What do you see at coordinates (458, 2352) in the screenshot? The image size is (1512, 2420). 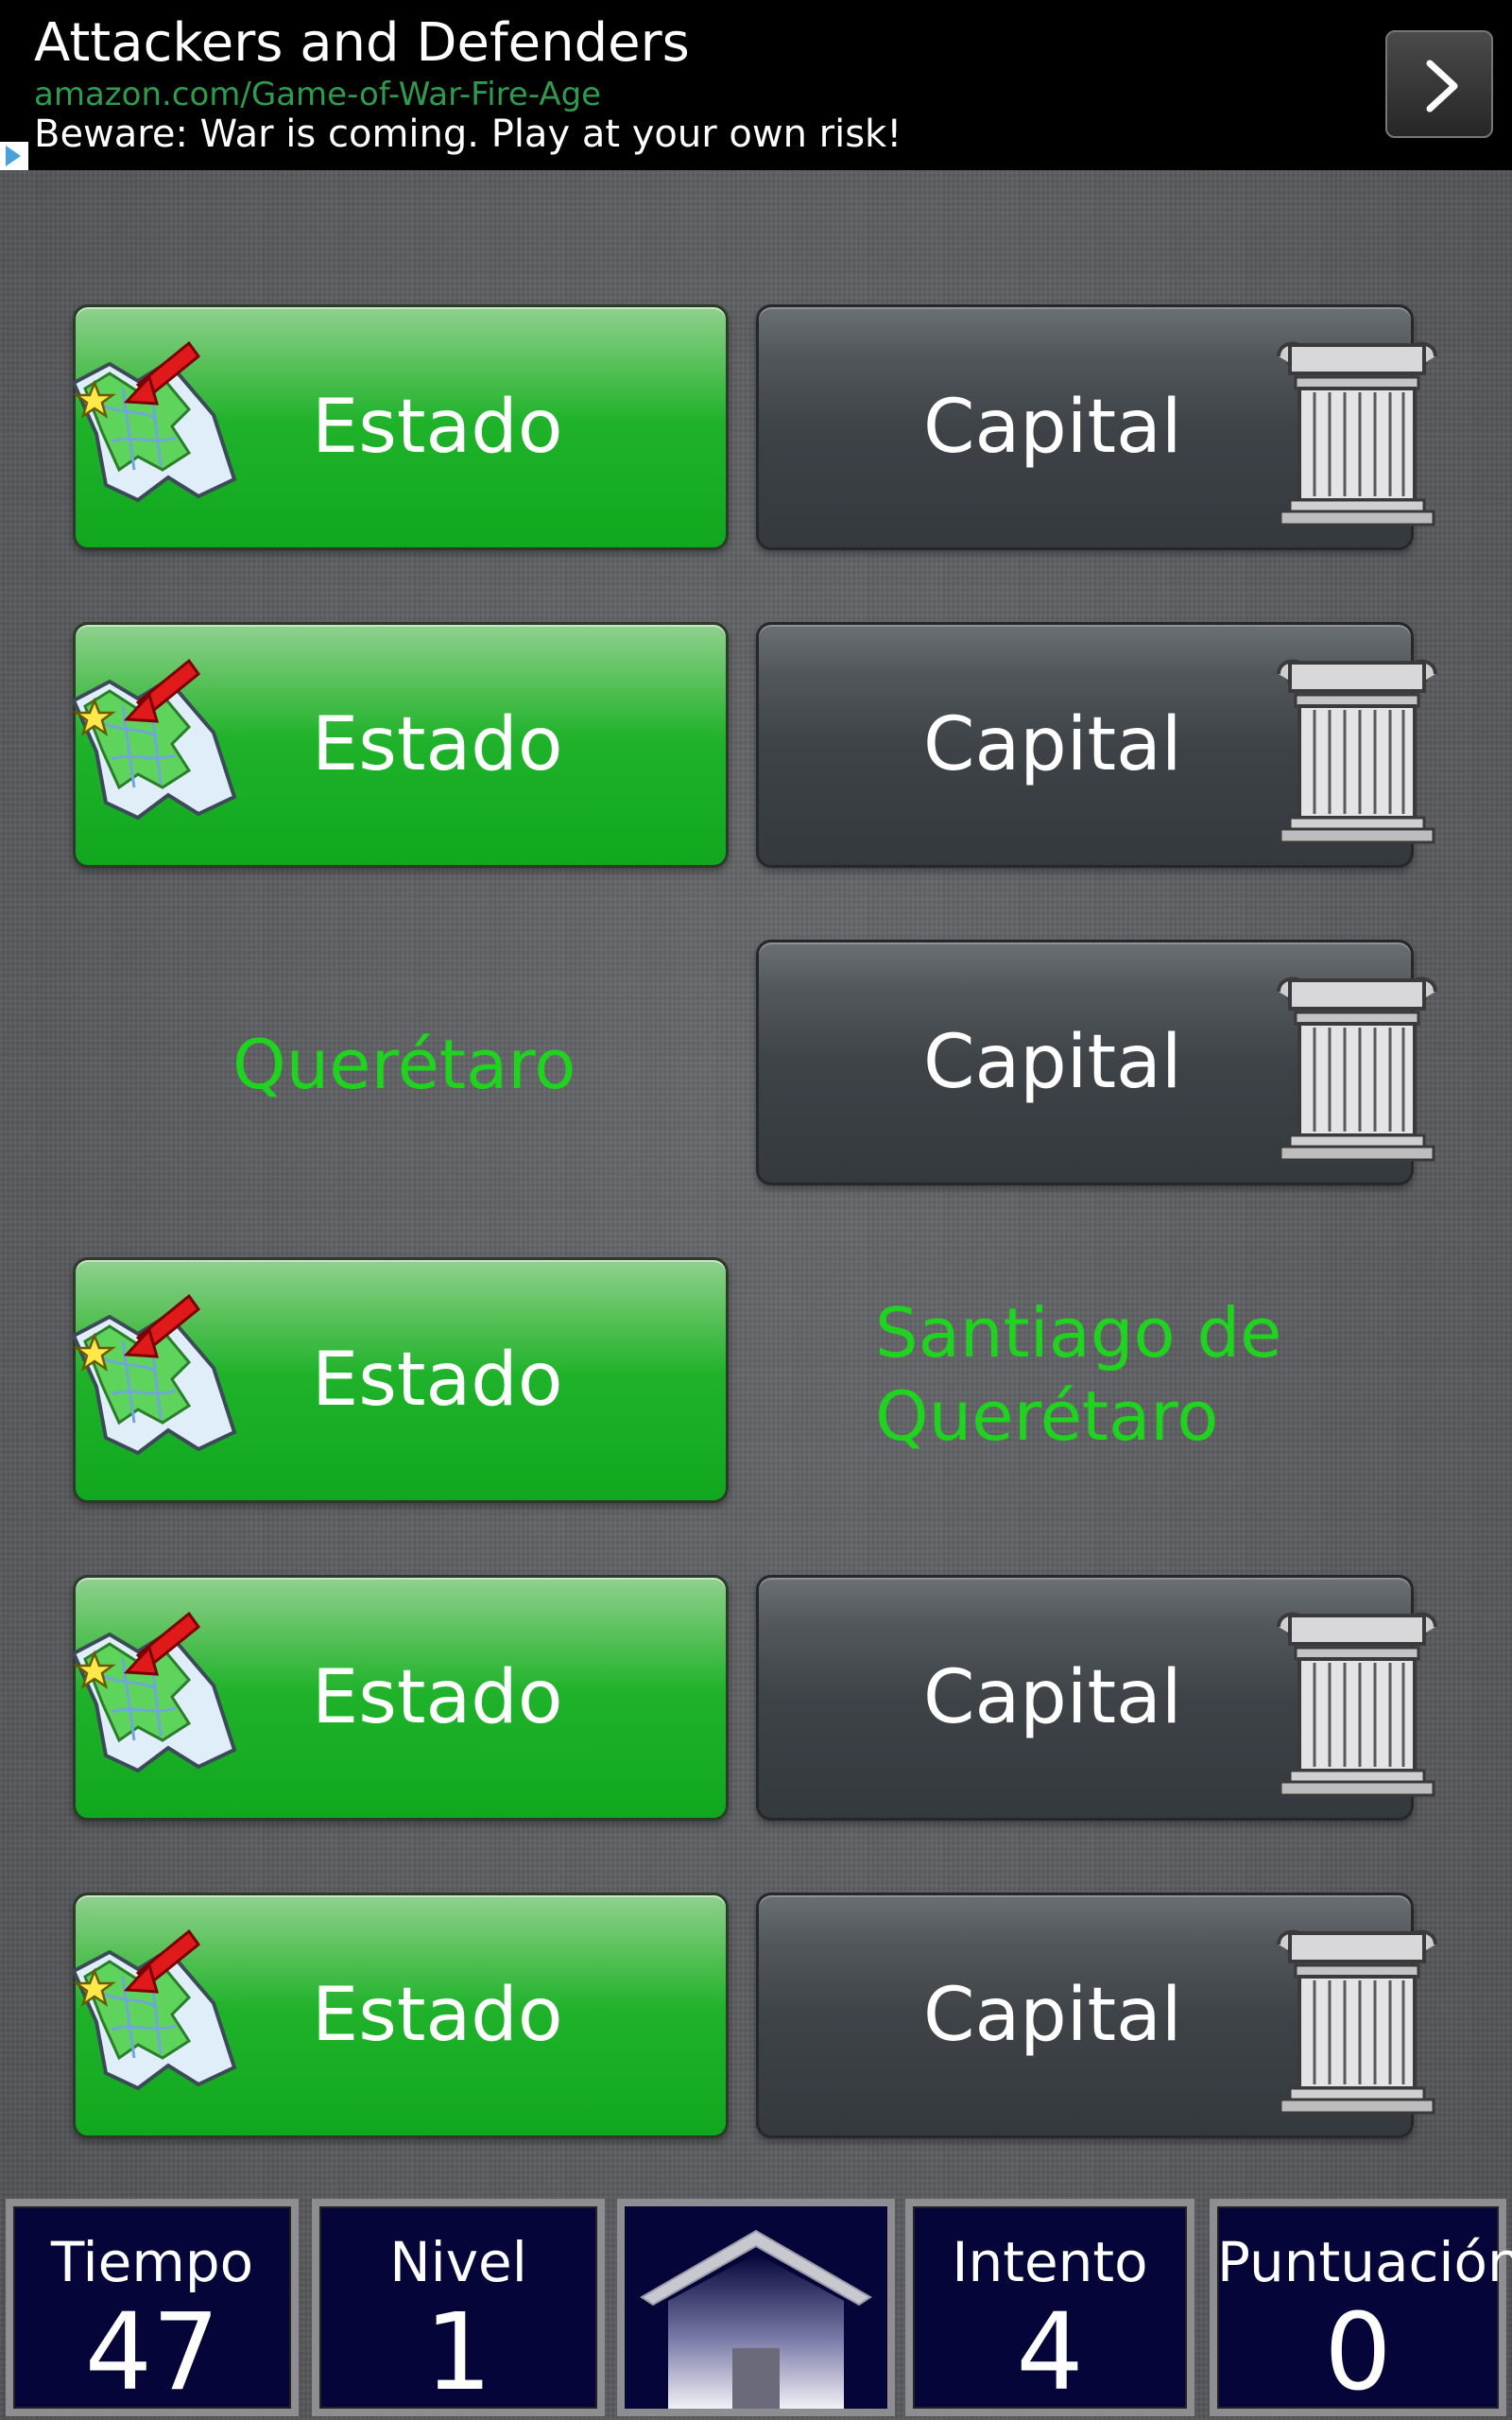 I see `level-value: 1` at bounding box center [458, 2352].